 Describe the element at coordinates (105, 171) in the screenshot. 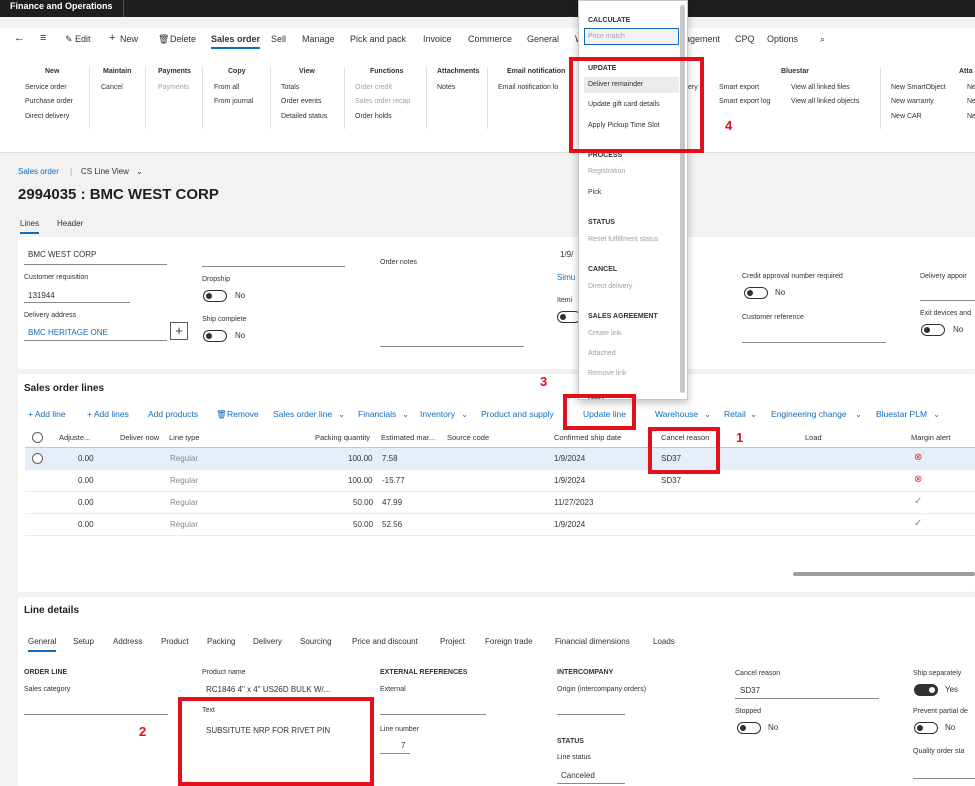

I see `breadcrumb-view: CS Line View` at that location.